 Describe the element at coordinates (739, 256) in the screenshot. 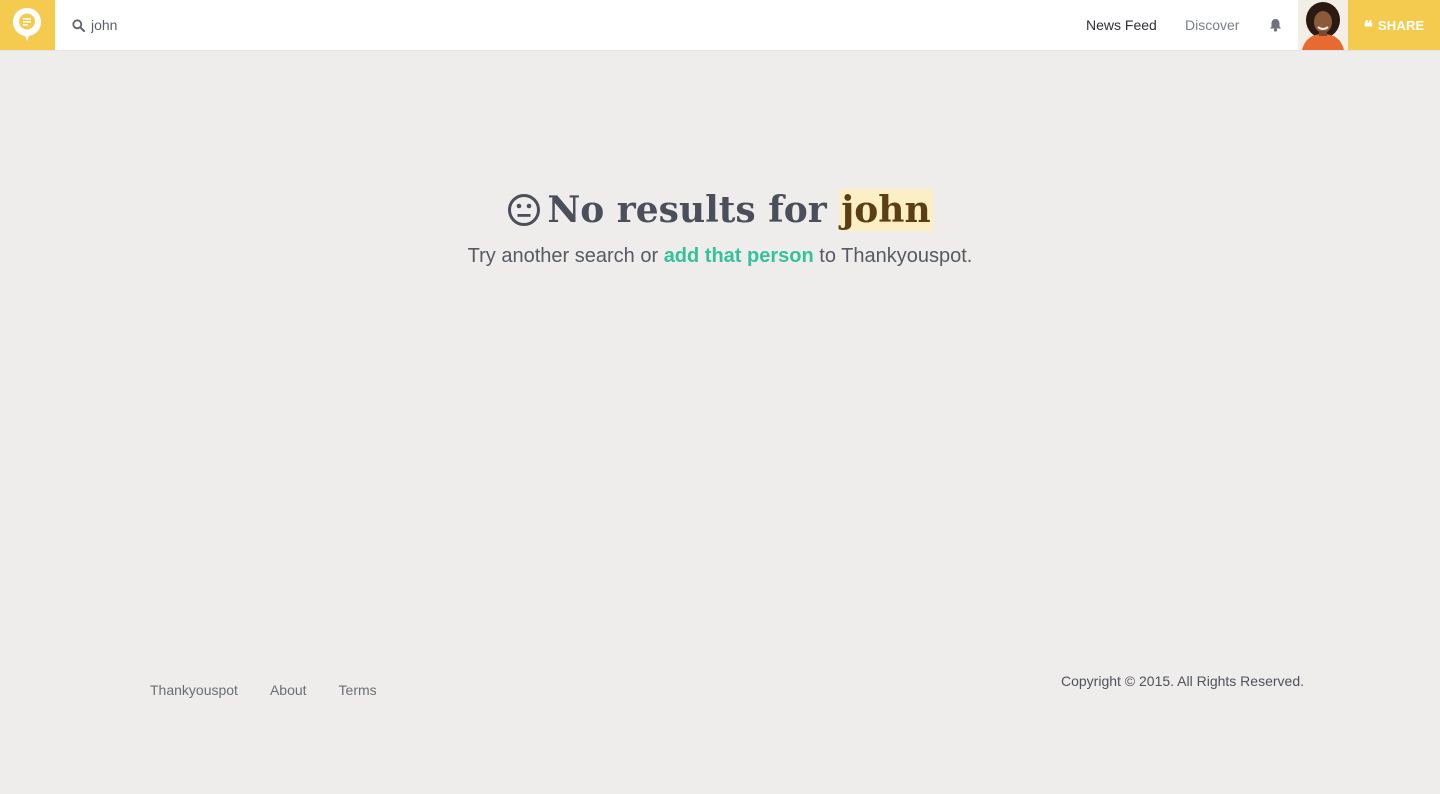

I see `add-person-link: add that person` at that location.